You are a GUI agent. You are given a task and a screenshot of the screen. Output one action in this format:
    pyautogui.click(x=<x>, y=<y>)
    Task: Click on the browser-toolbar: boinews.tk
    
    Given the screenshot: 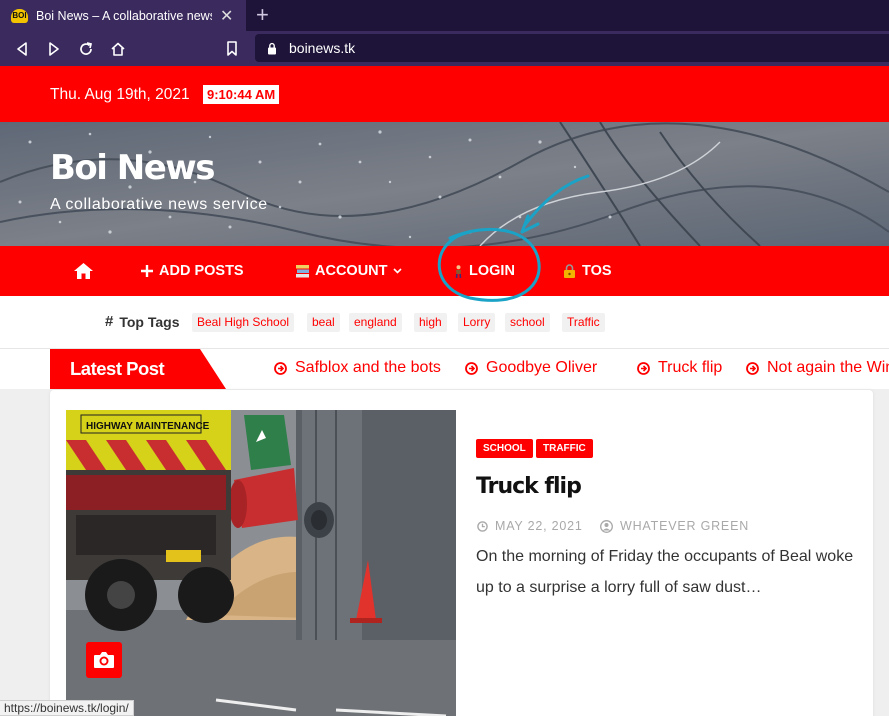 What is the action you would take?
    pyautogui.click(x=444, y=48)
    